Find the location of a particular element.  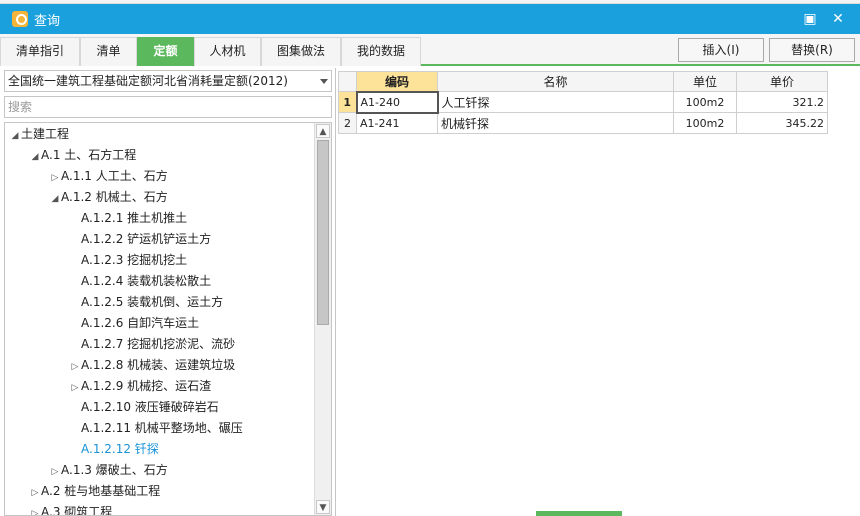

tree-item: ▷ A.1.3 爆破土、石方 is located at coordinates (108, 470).